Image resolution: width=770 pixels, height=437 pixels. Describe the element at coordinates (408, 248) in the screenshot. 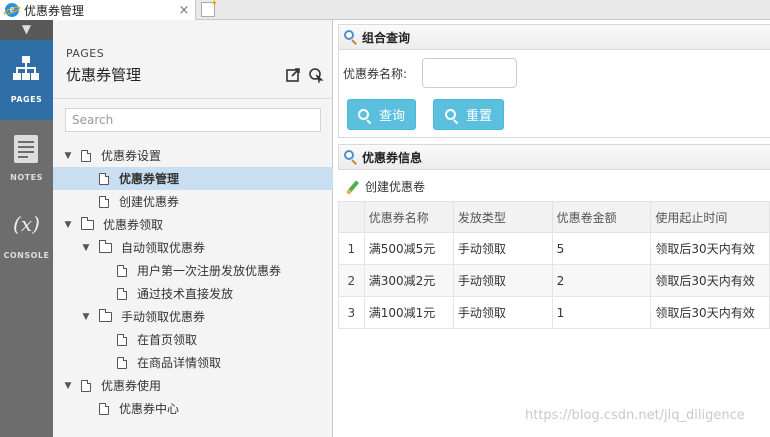

I see `coupon-name-cell: 满500减5元` at that location.